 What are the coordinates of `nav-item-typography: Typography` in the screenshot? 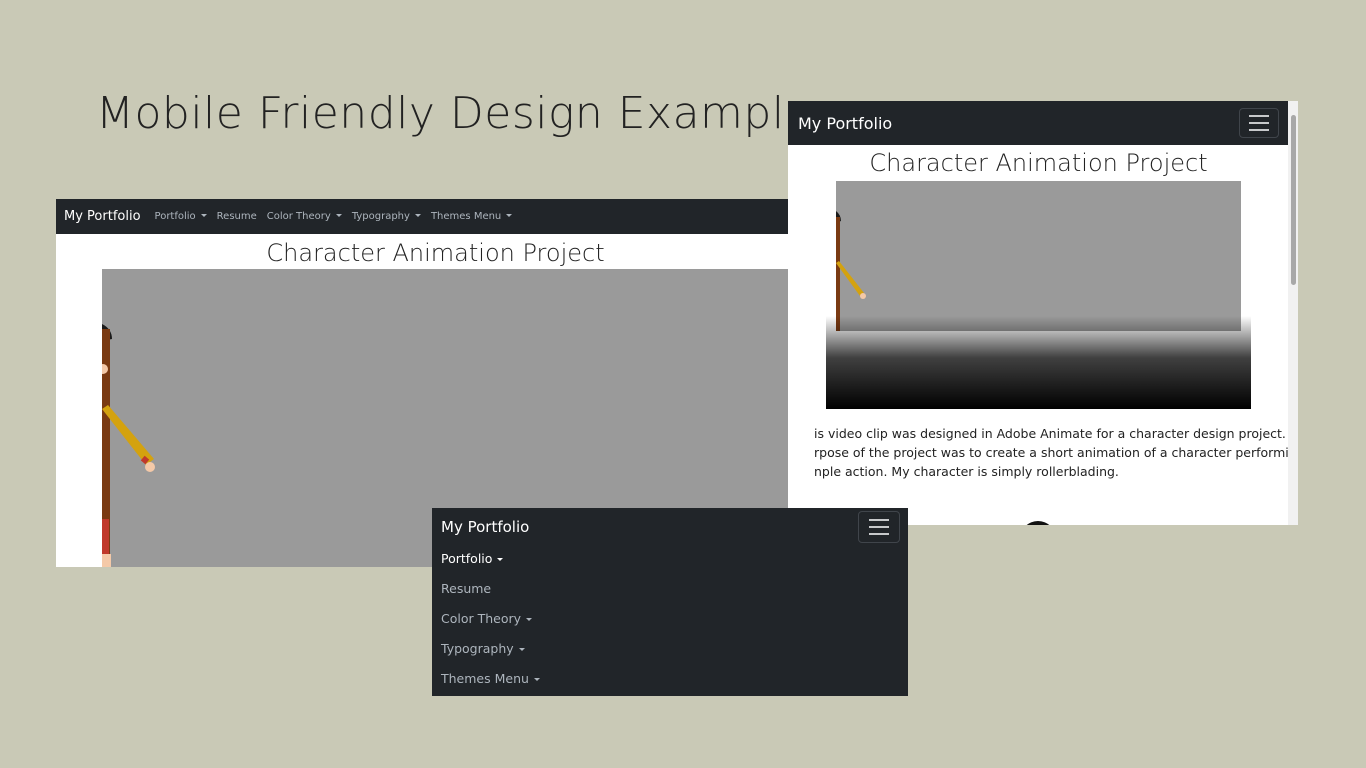 It's located at (386, 216).